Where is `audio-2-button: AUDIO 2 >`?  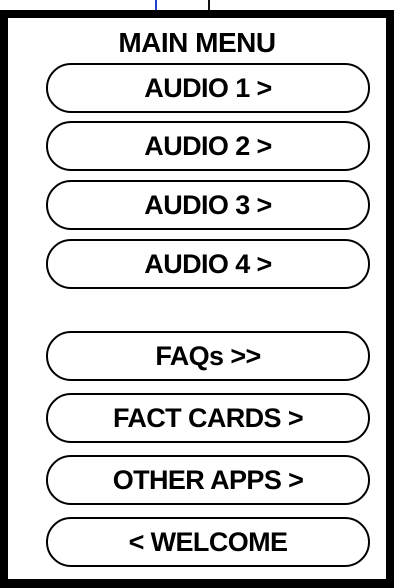
audio-2-button: AUDIO 2 > is located at coordinates (208, 146).